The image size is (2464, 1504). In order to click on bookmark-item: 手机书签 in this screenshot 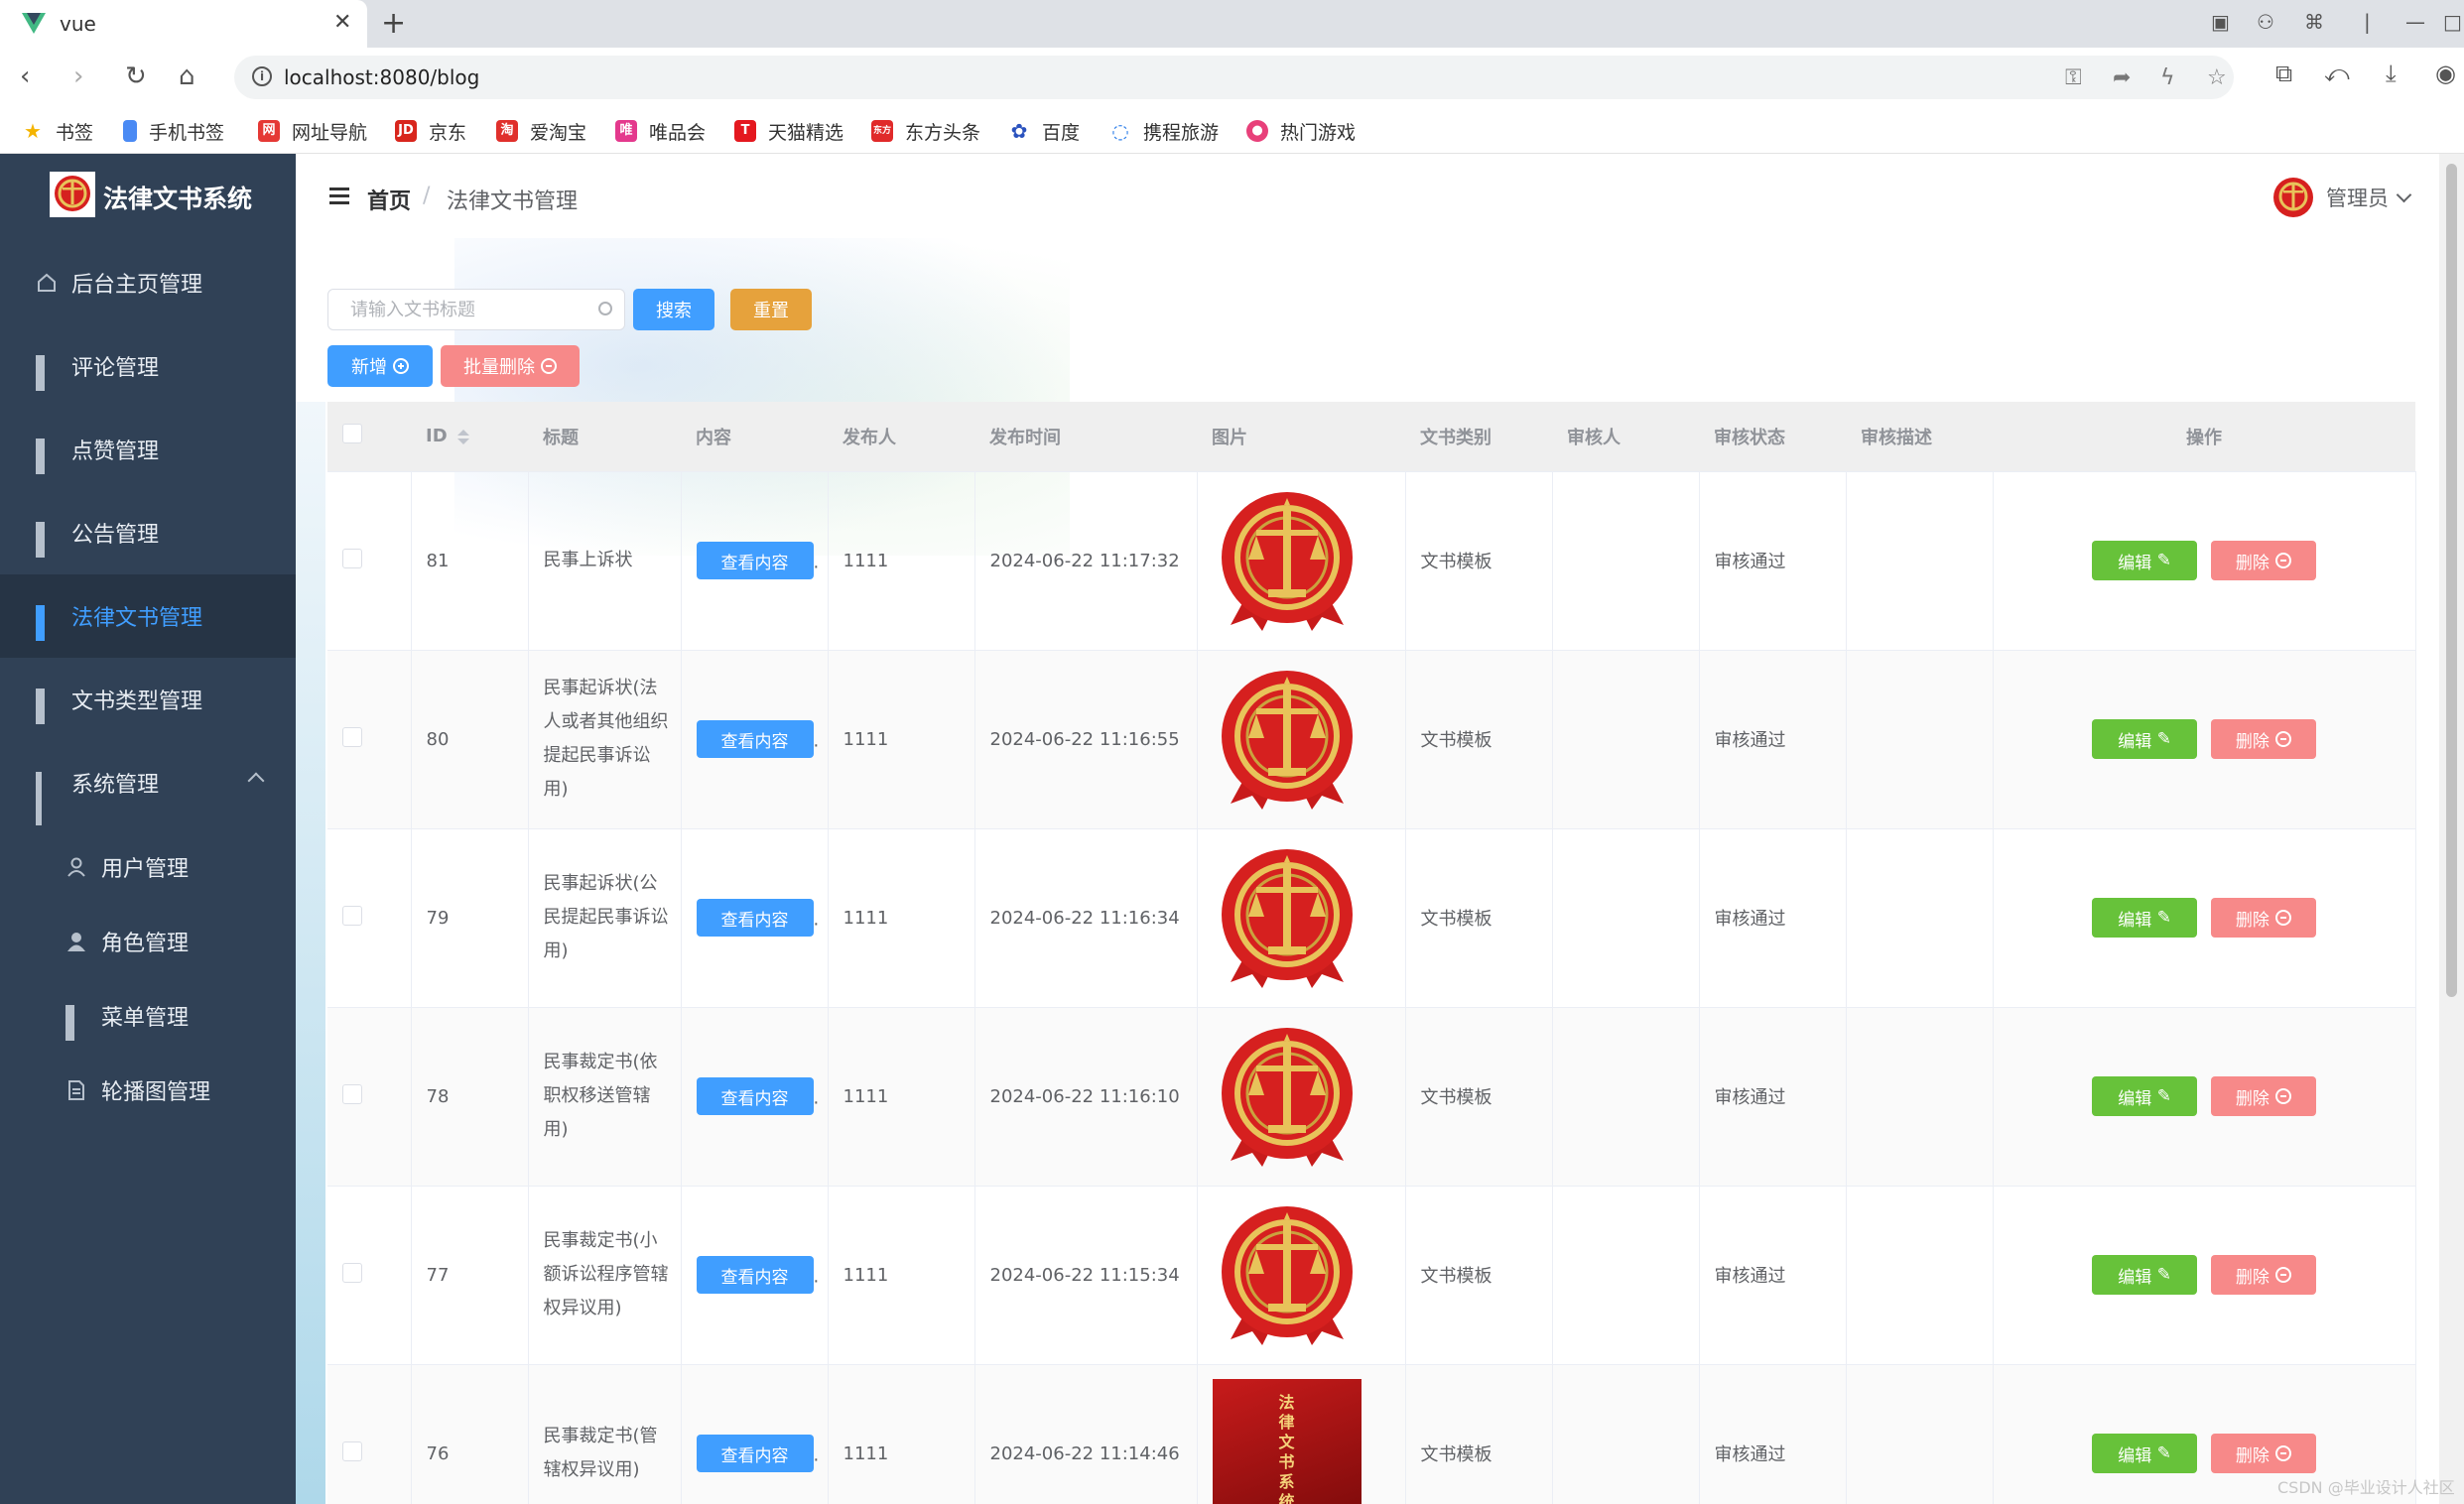, I will do `click(173, 131)`.